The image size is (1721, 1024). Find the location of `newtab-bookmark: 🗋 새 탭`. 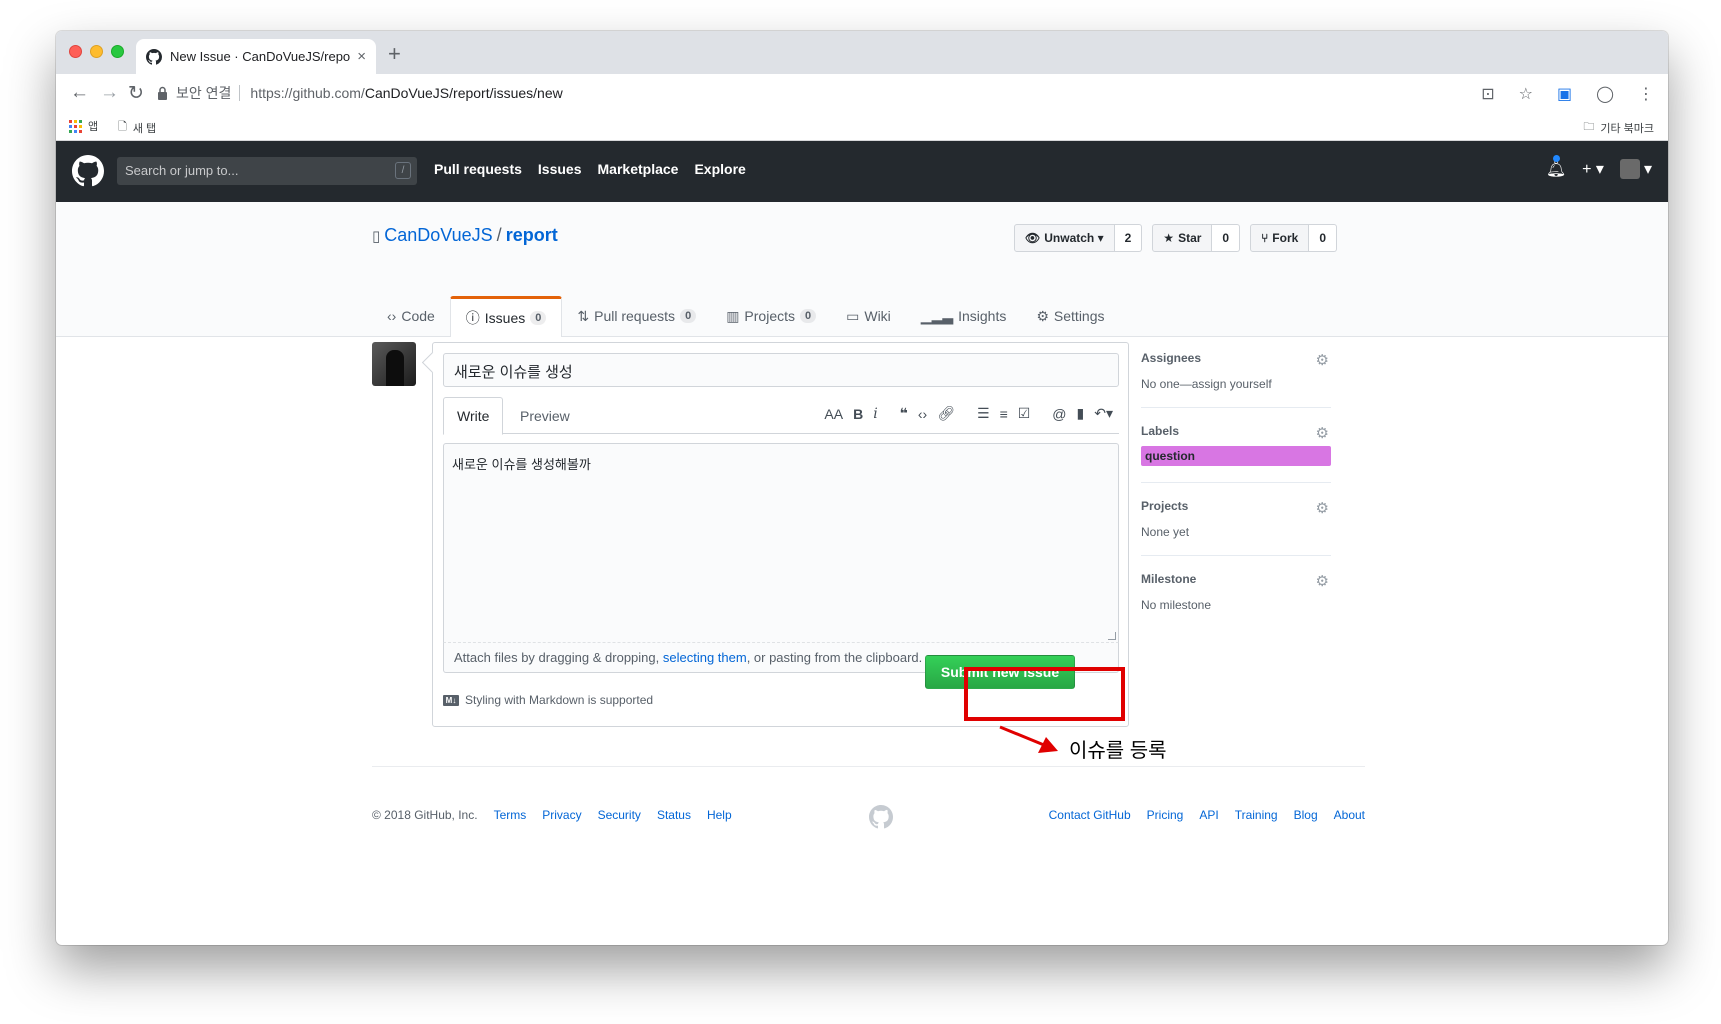

newtab-bookmark: 🗋 새 탭 is located at coordinates (137, 127).